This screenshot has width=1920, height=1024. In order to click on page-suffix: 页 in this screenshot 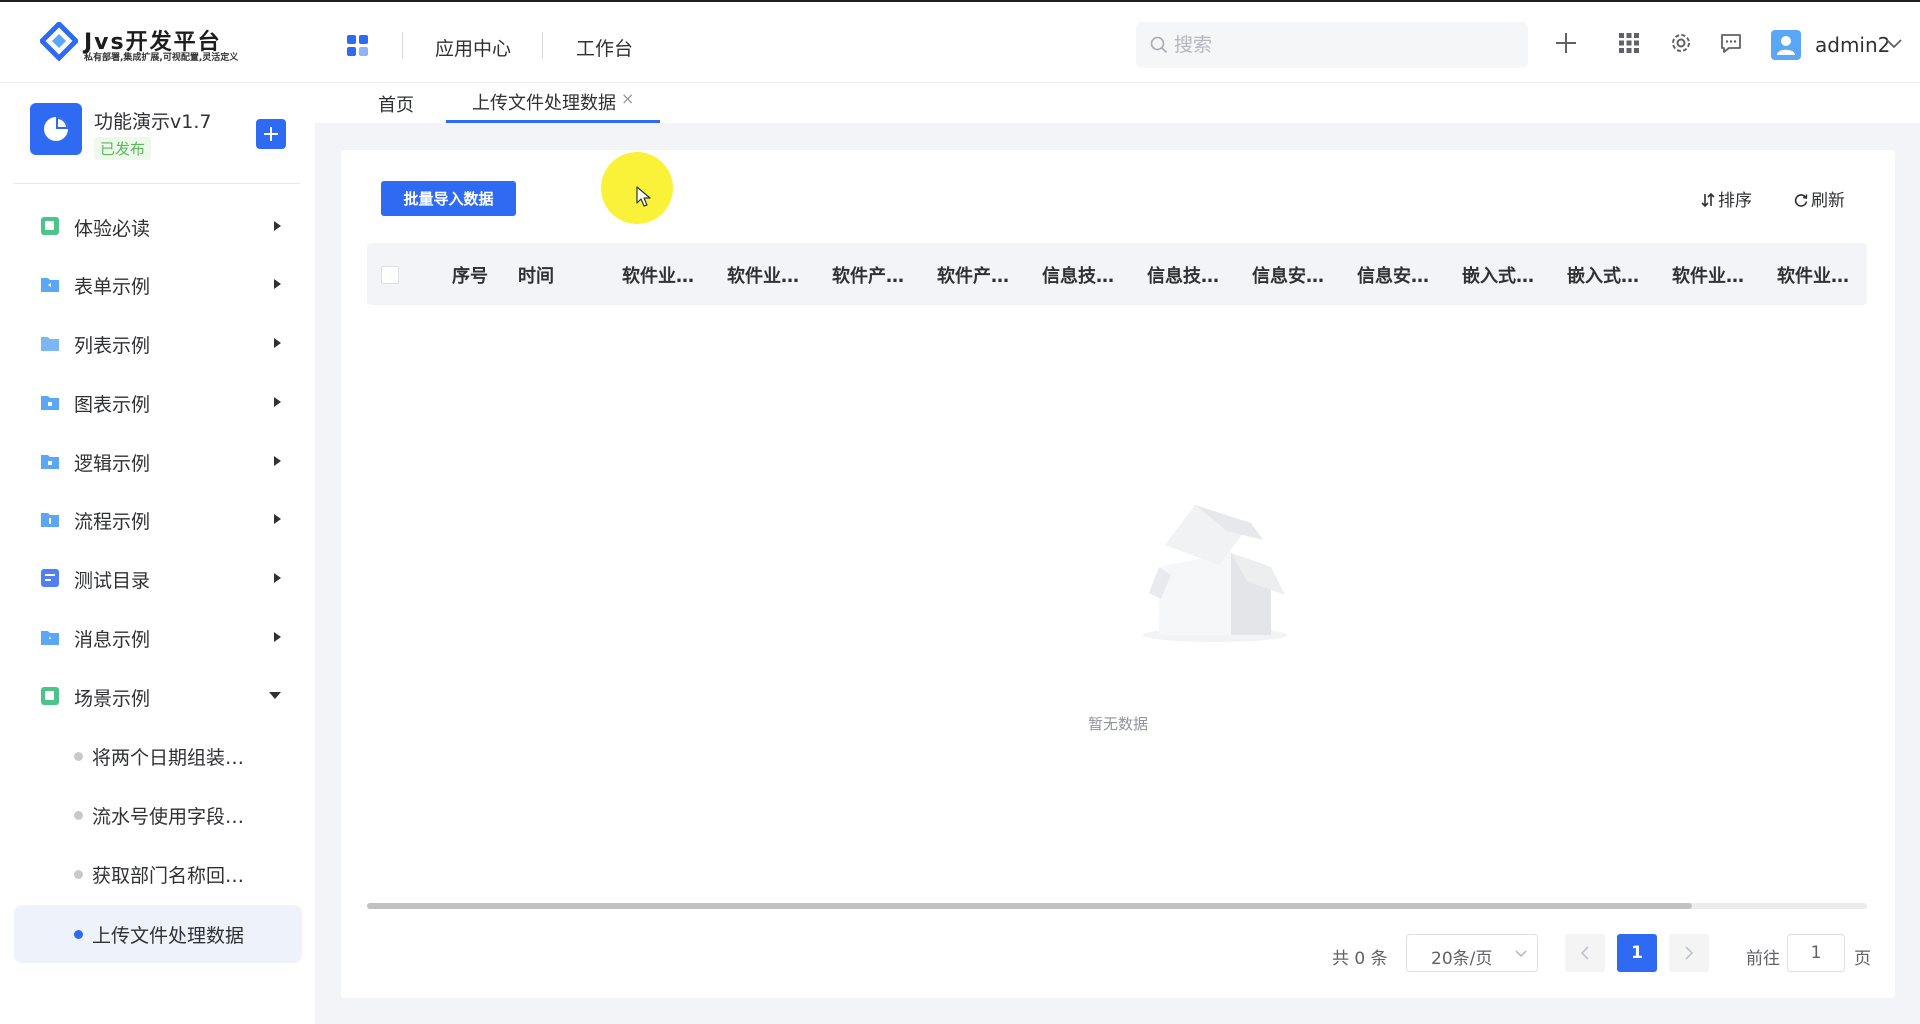, I will do `click(1862, 959)`.